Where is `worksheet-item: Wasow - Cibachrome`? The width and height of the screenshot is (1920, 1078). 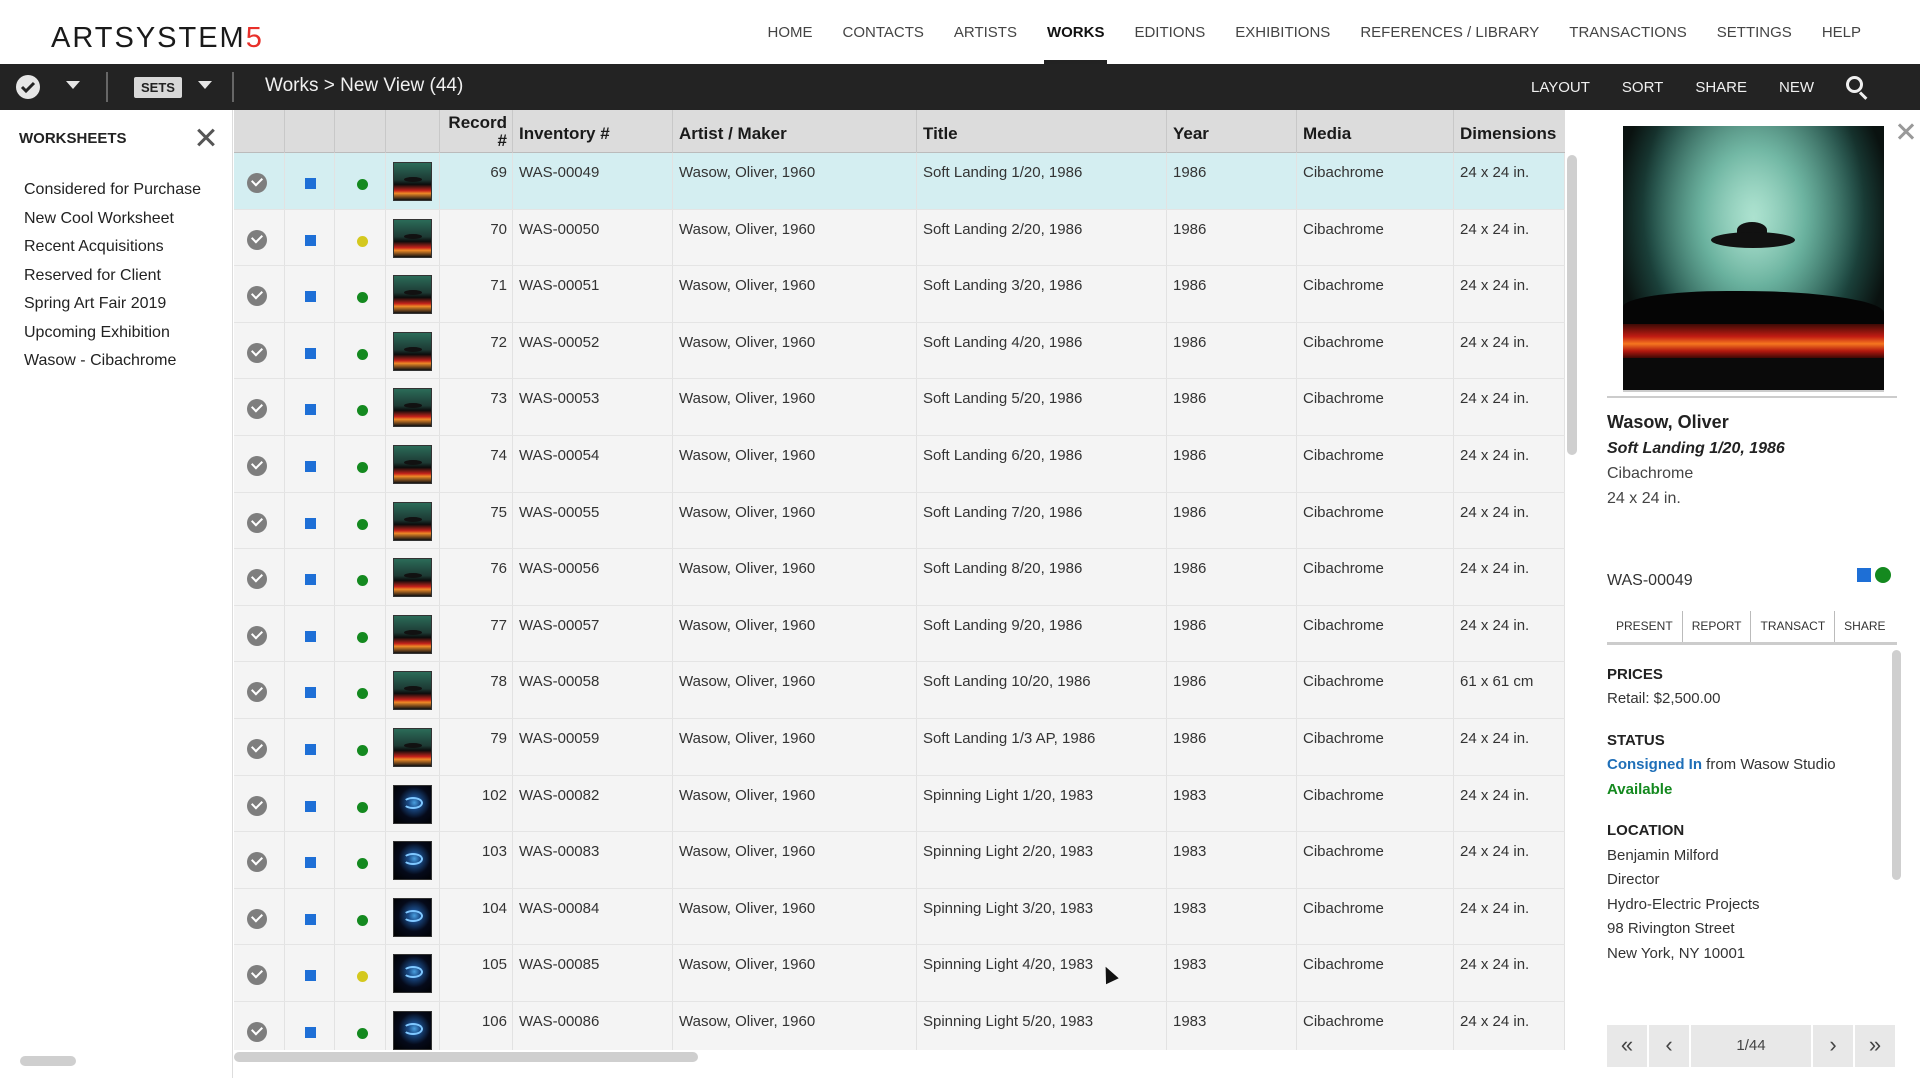
worksheet-item: Wasow - Cibachrome is located at coordinates (112, 361).